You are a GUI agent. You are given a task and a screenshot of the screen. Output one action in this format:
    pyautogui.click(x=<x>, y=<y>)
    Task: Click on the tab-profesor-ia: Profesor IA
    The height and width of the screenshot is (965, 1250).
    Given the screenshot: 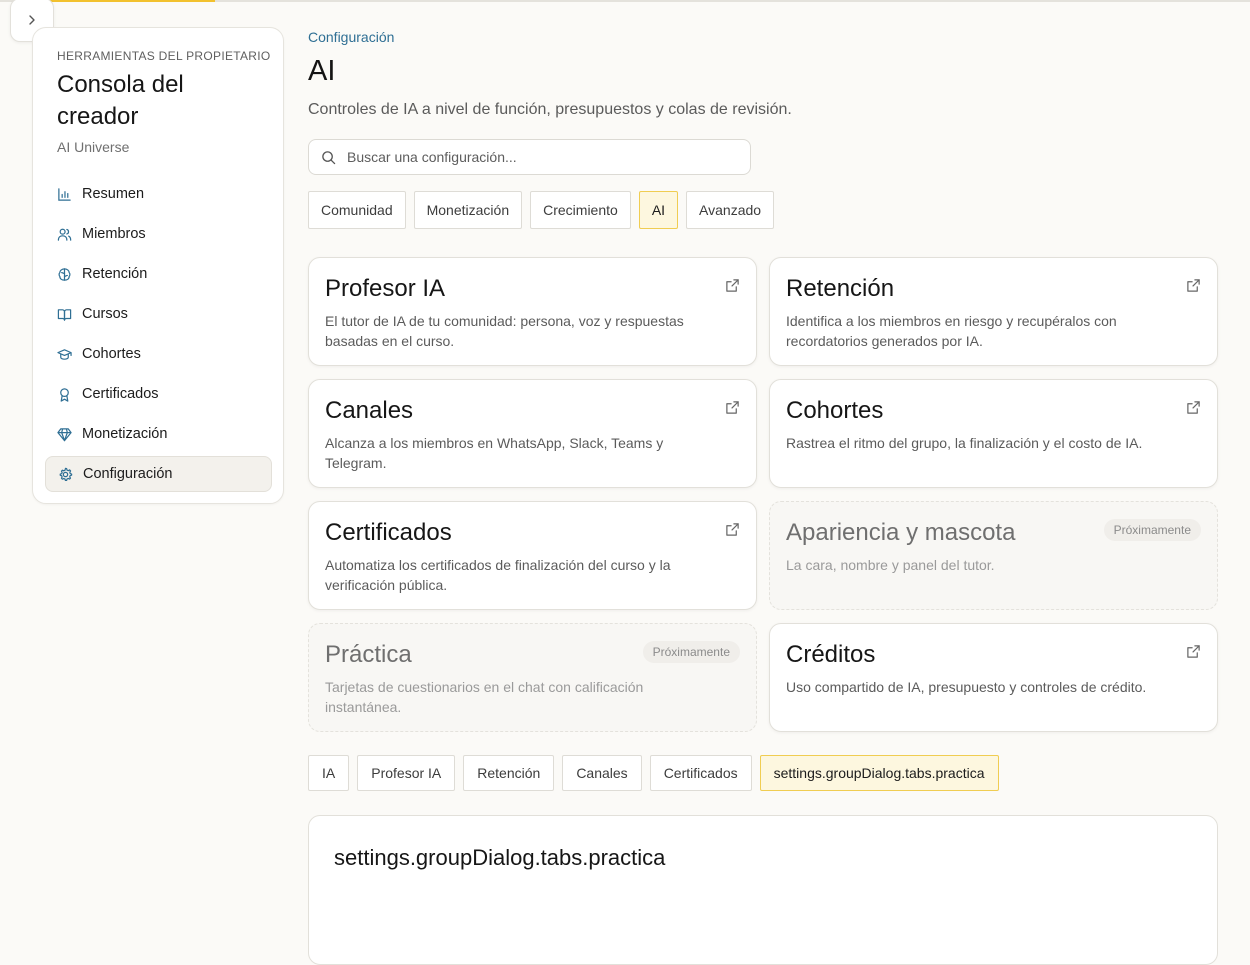 What is the action you would take?
    pyautogui.click(x=406, y=773)
    